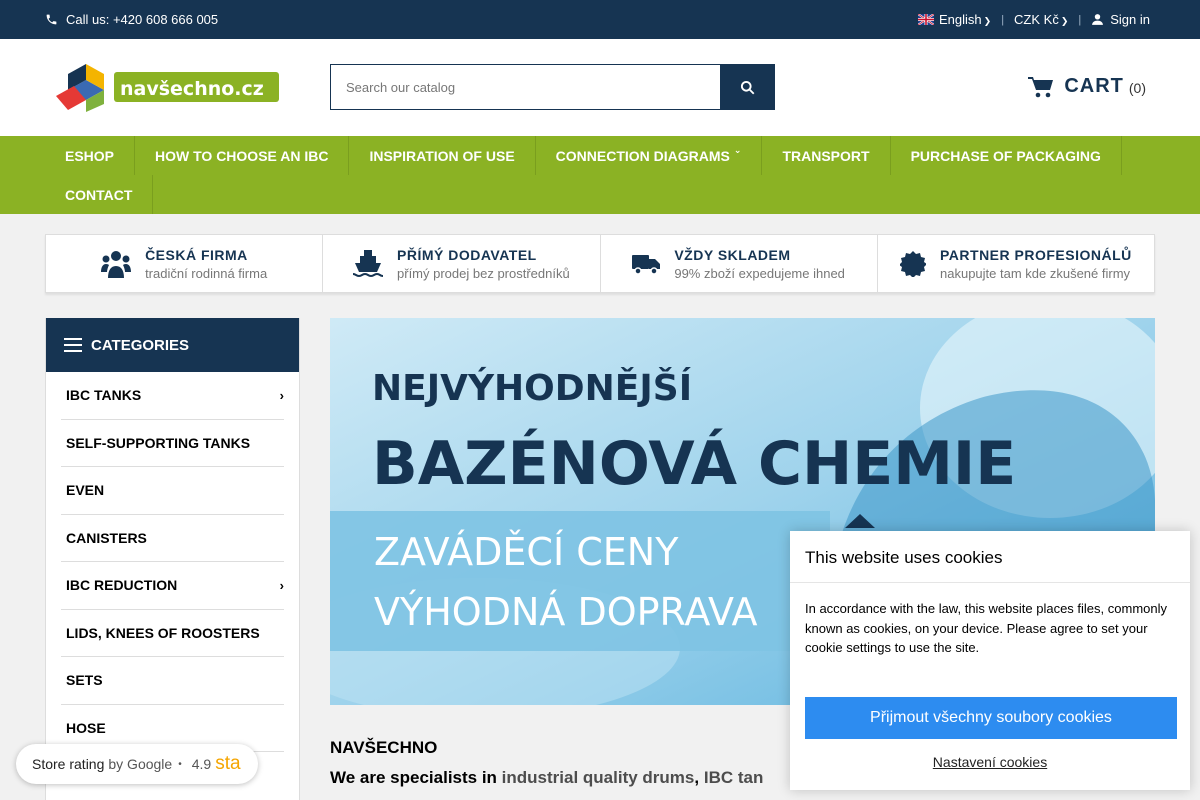 Image resolution: width=1200 pixels, height=800 pixels. What do you see at coordinates (697, 777) in the screenshot?
I see `about-comma: ,` at bounding box center [697, 777].